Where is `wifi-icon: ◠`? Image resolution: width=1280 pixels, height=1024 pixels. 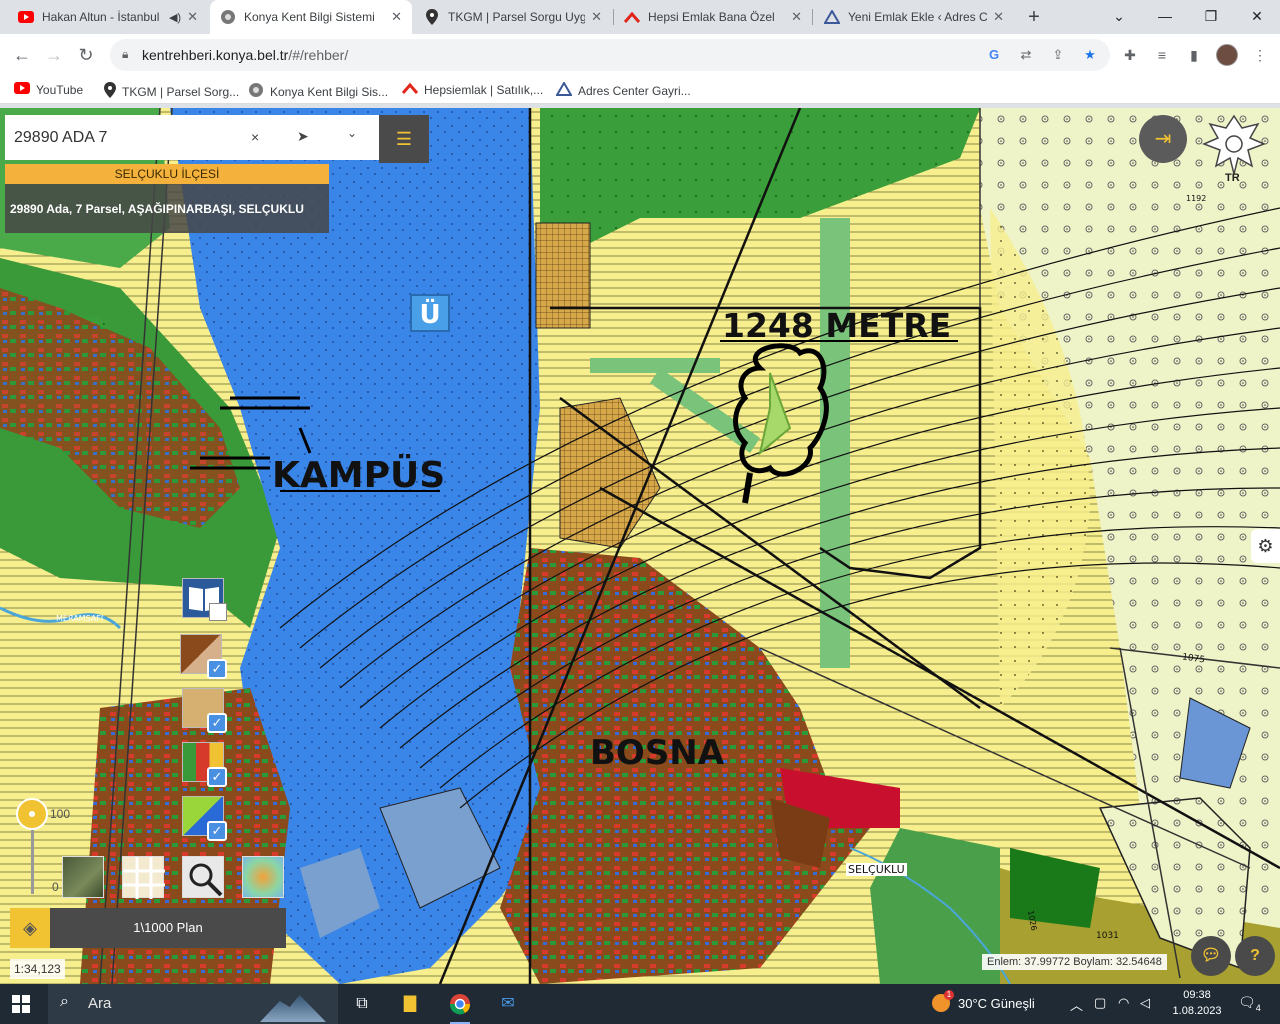
wifi-icon: ◠ is located at coordinates (1123, 1003).